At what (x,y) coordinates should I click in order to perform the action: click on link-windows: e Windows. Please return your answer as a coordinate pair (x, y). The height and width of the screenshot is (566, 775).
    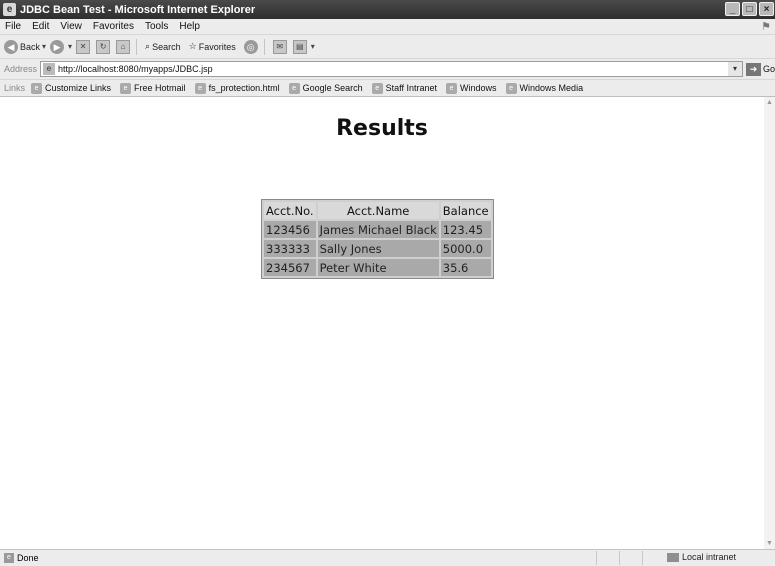
    Looking at the image, I should click on (471, 88).